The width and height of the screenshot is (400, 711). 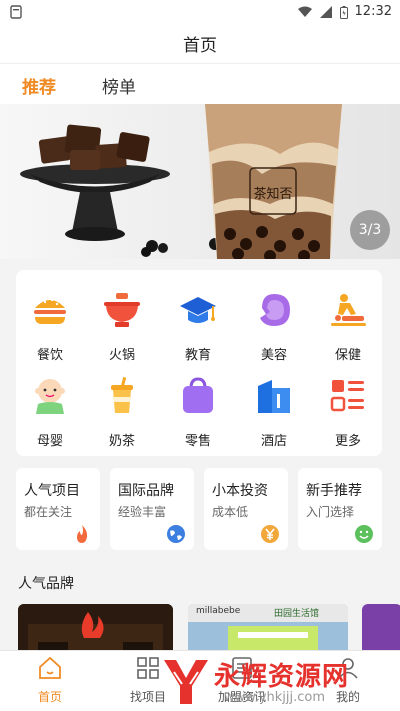 I want to click on beauty-face-icon, so click(x=275, y=310).